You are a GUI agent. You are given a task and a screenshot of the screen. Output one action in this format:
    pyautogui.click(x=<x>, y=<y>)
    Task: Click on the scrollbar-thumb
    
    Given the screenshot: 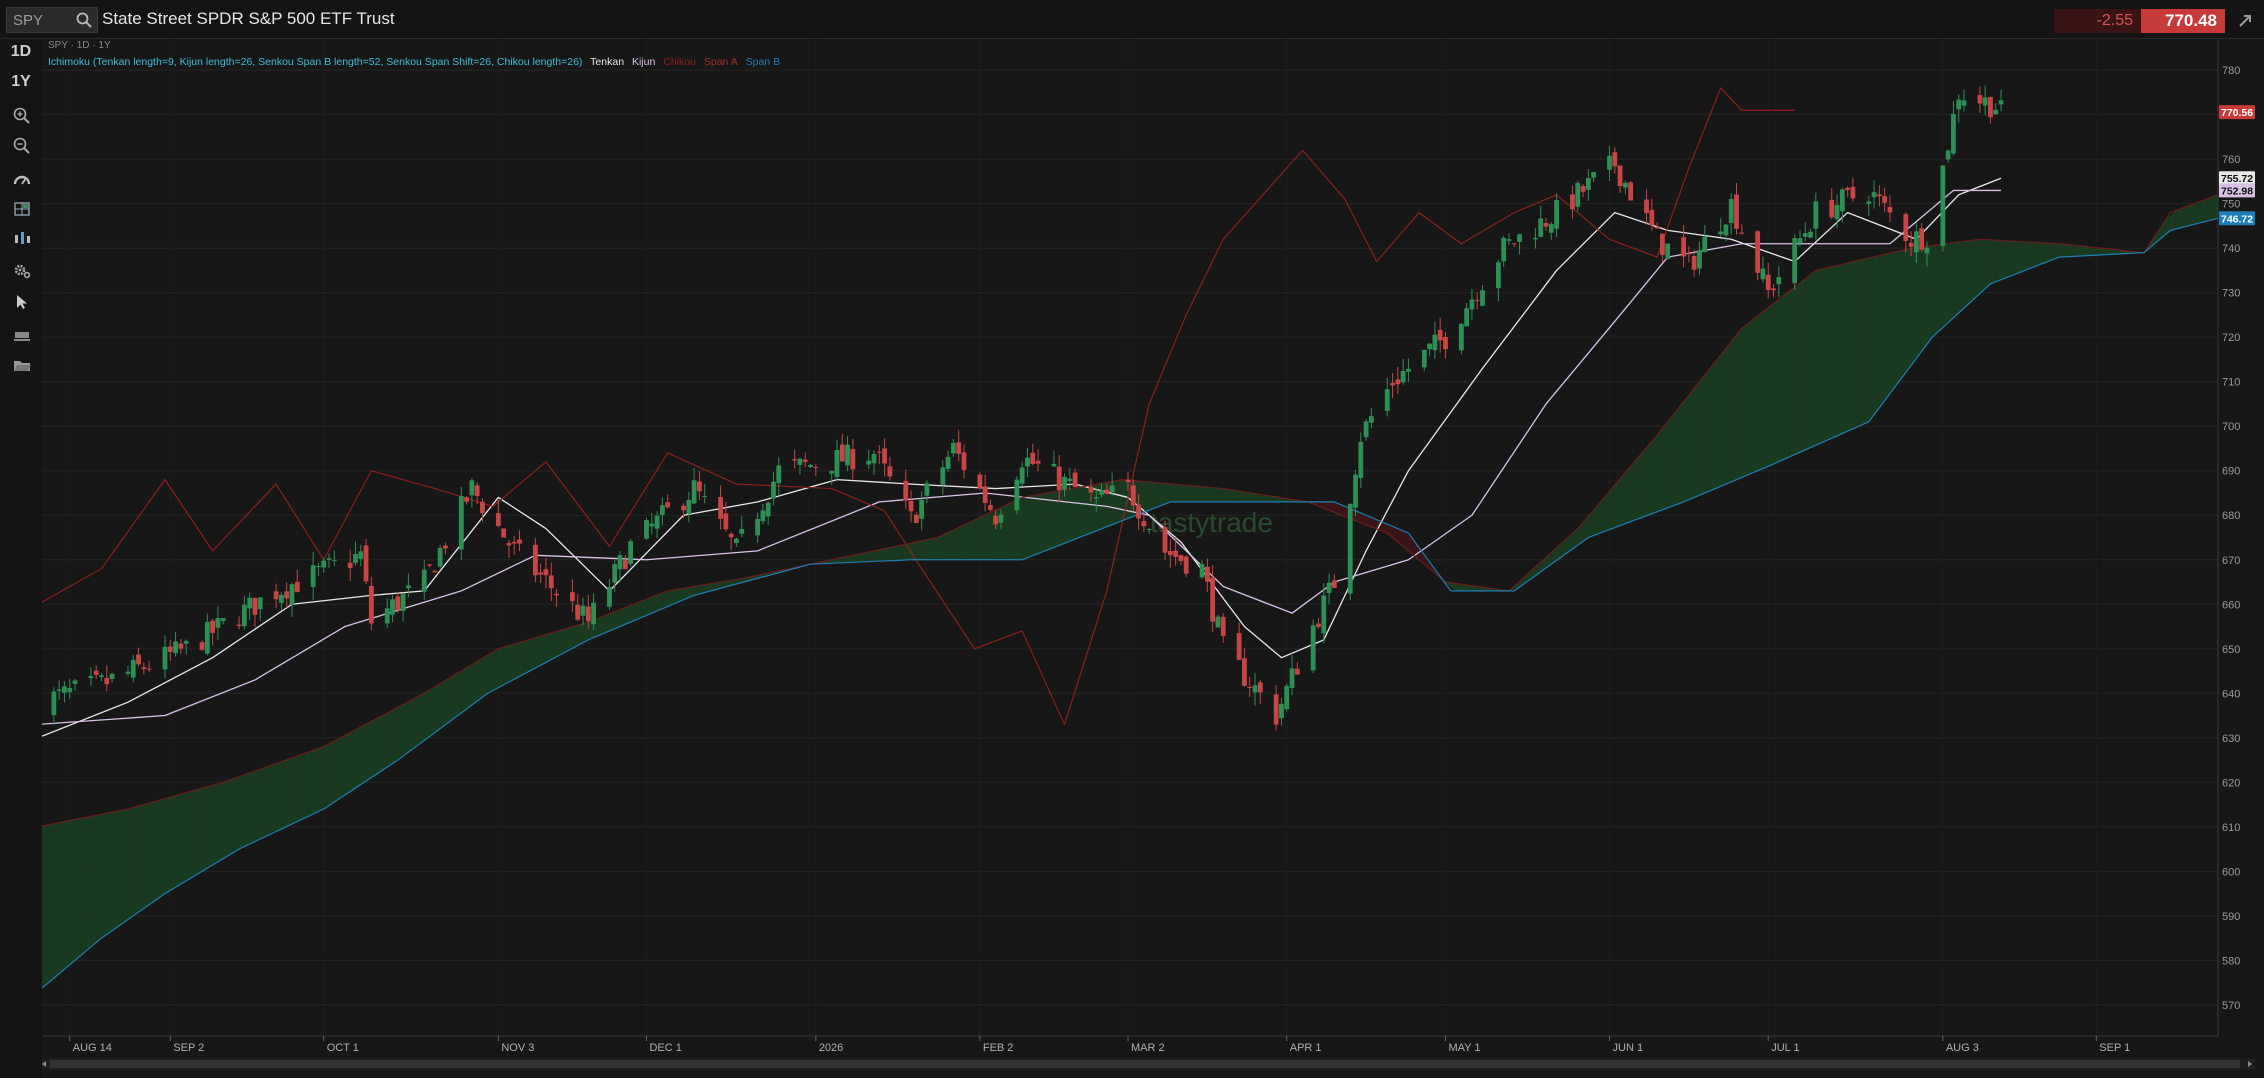 What is the action you would take?
    pyautogui.click(x=1145, y=1064)
    